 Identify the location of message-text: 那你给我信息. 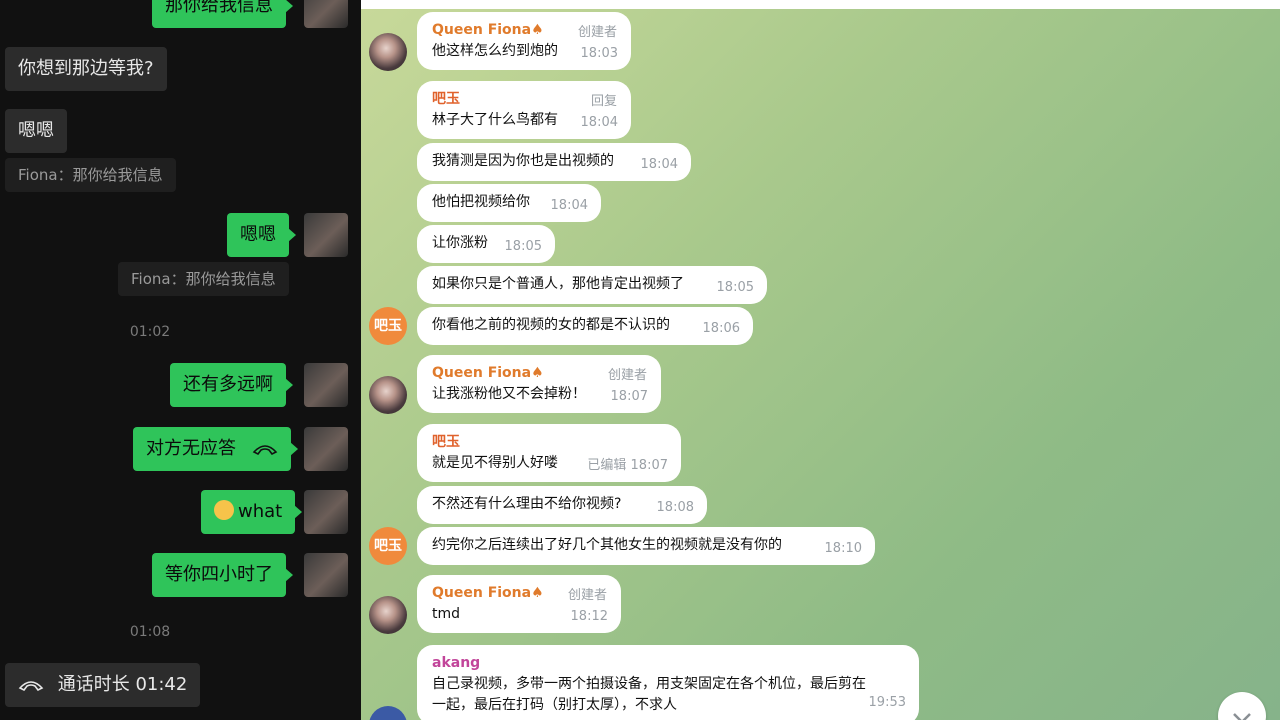
(219, 8).